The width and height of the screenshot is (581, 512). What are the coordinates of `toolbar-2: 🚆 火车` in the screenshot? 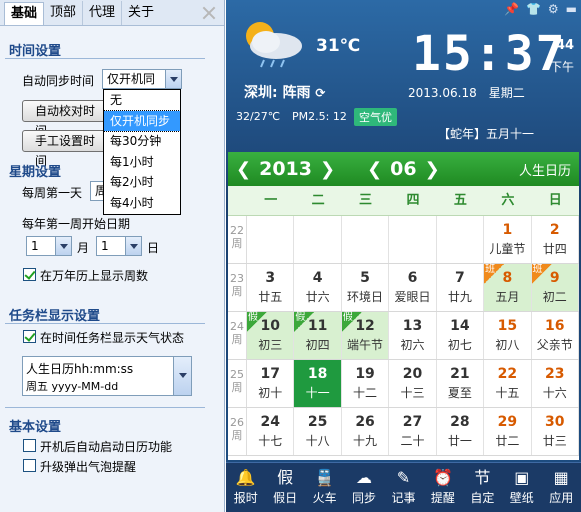 It's located at (324, 487).